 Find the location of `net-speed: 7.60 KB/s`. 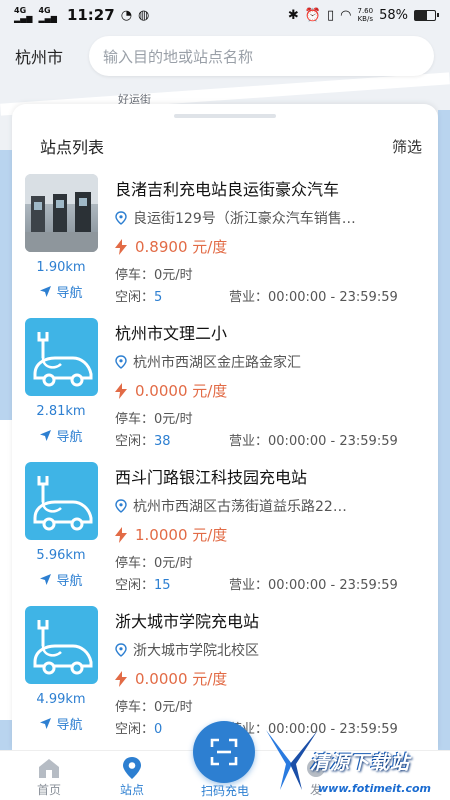

net-speed: 7.60 KB/s is located at coordinates (365, 15).